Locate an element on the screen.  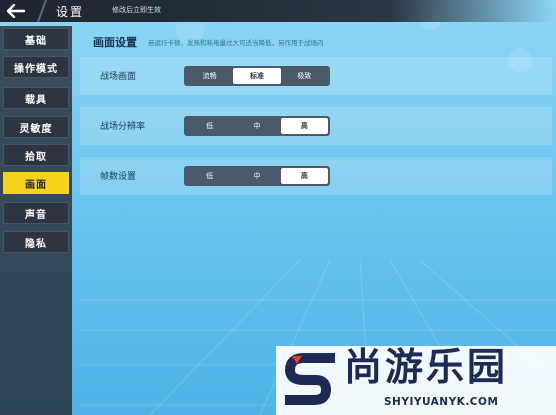
sidebar-item-graphics: 画面 is located at coordinates (36, 183).